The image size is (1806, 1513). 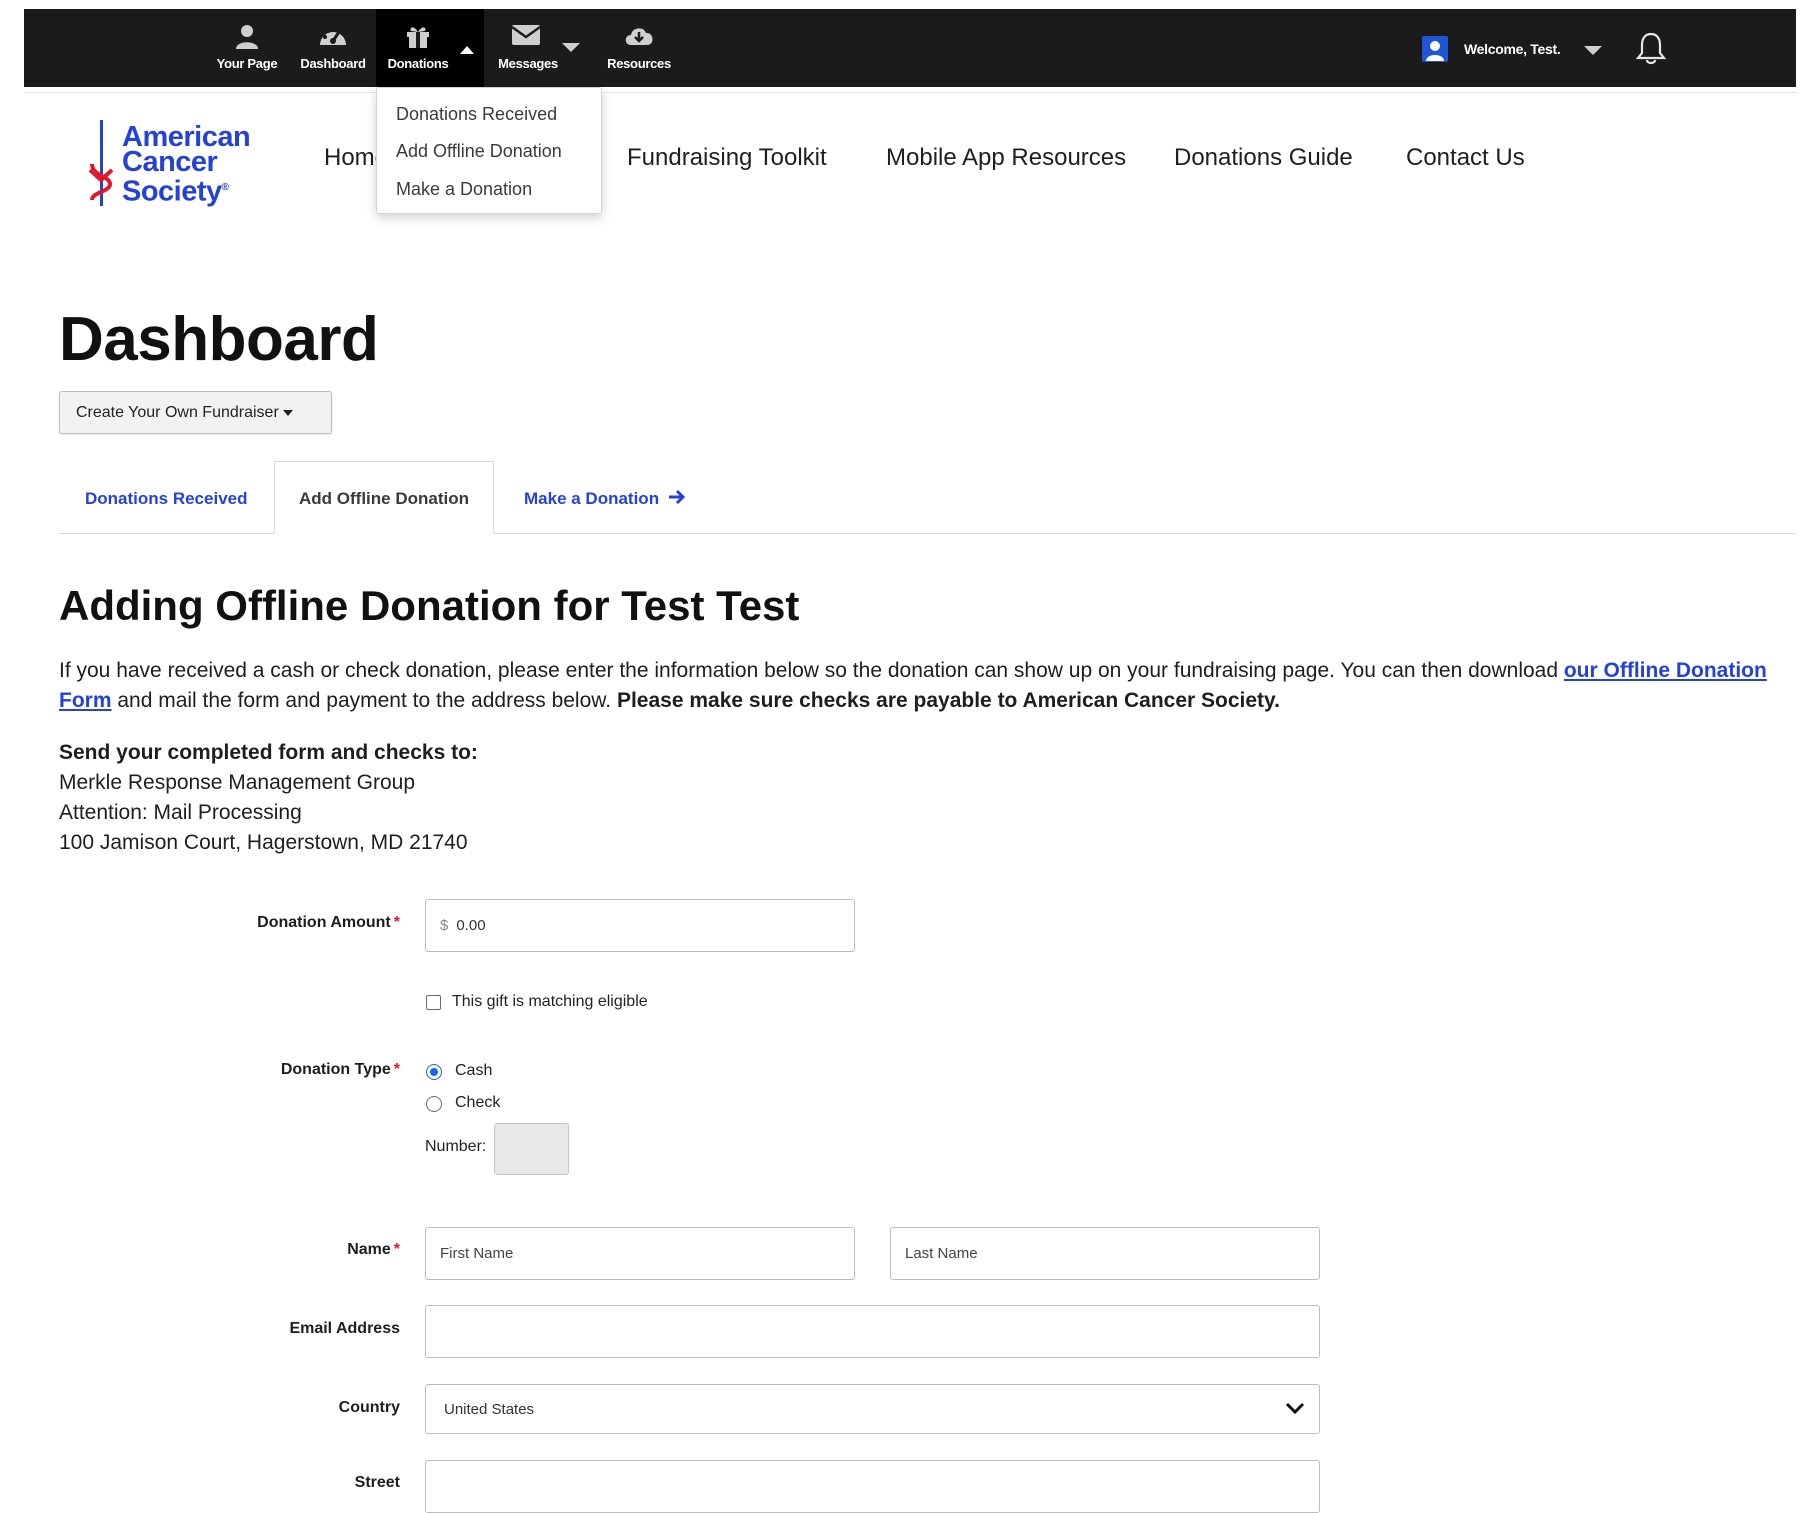 I want to click on gift-icon, so click(x=418, y=37).